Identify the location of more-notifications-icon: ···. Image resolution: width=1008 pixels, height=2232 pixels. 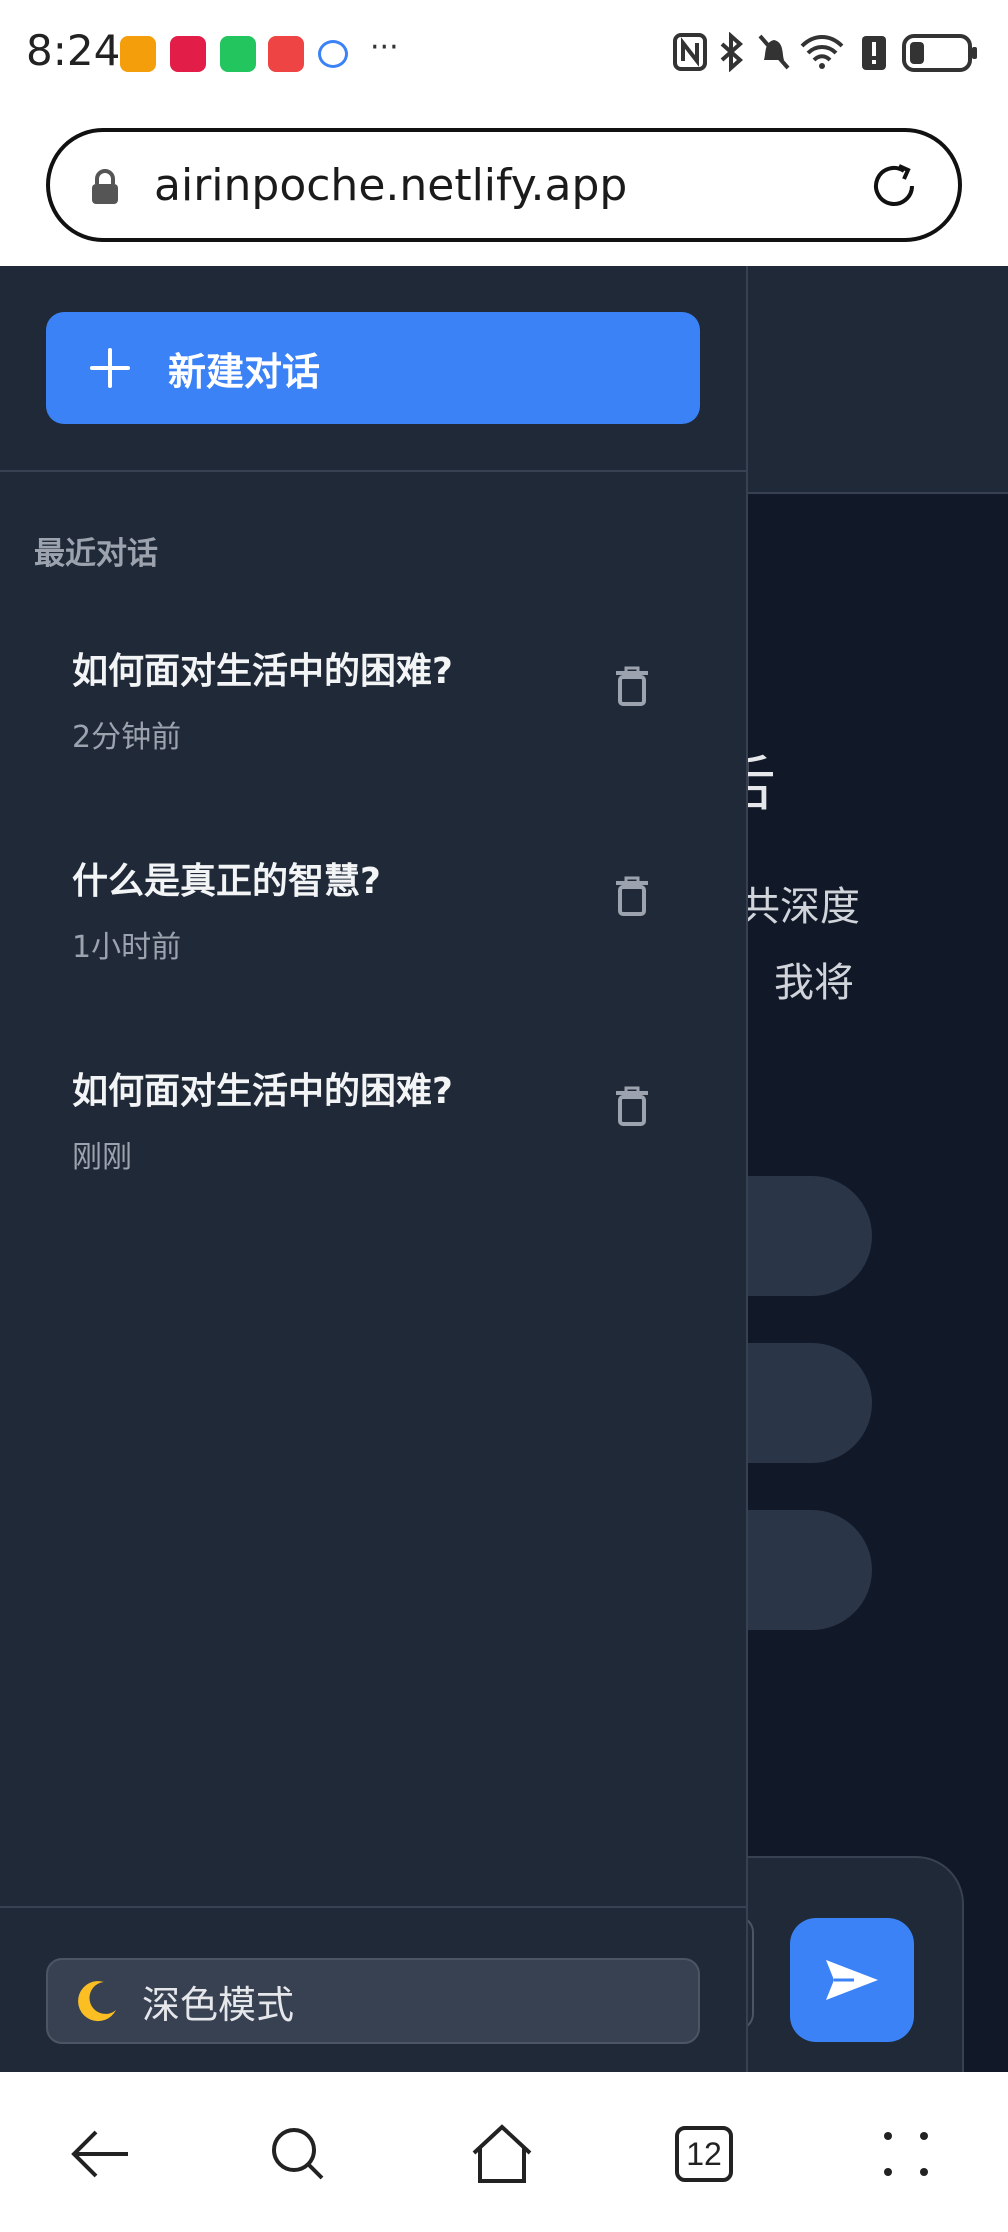
(384, 47).